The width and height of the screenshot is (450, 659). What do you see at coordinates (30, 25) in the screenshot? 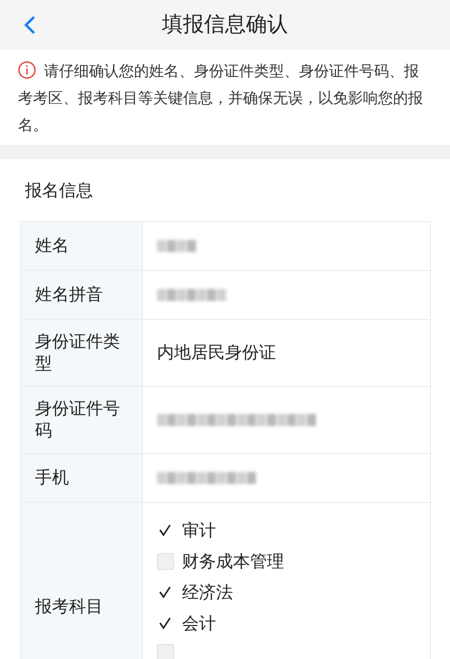
I see `back-icon` at bounding box center [30, 25].